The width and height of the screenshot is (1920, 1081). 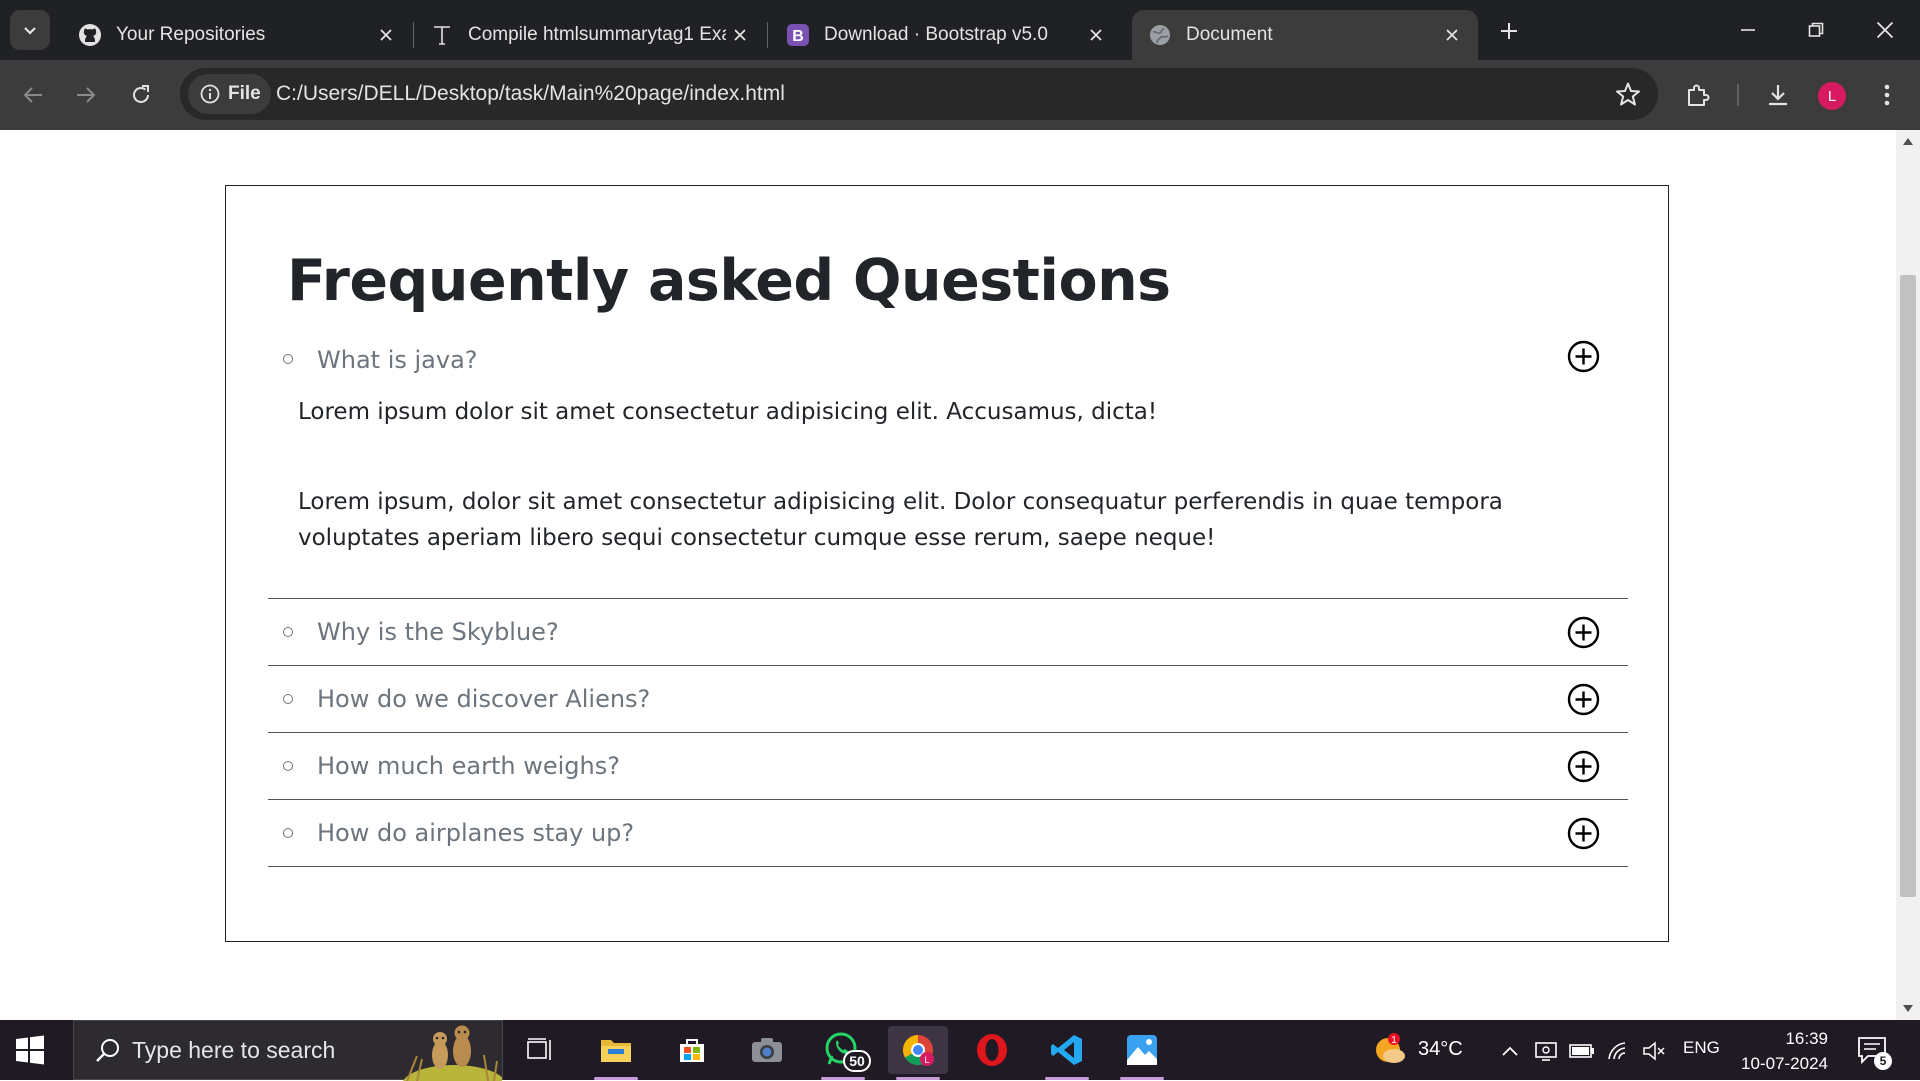 I want to click on vscode-icon, so click(x=1066, y=1050).